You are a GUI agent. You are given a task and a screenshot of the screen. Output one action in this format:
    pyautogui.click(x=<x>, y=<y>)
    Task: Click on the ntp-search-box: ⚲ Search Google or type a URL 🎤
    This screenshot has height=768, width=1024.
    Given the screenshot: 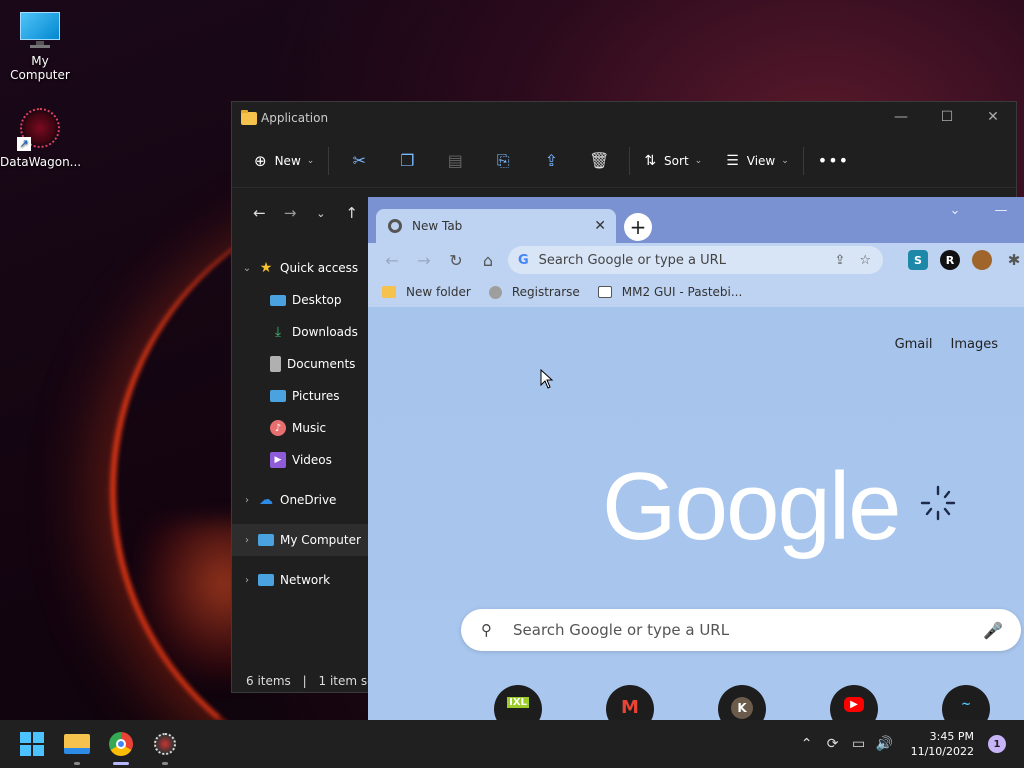 What is the action you would take?
    pyautogui.click(x=741, y=630)
    